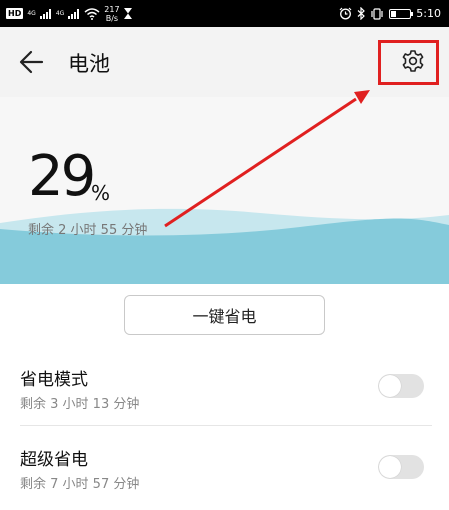 The image size is (449, 510). What do you see at coordinates (31, 13) in the screenshot?
I see `network-type-1: 4G` at bounding box center [31, 13].